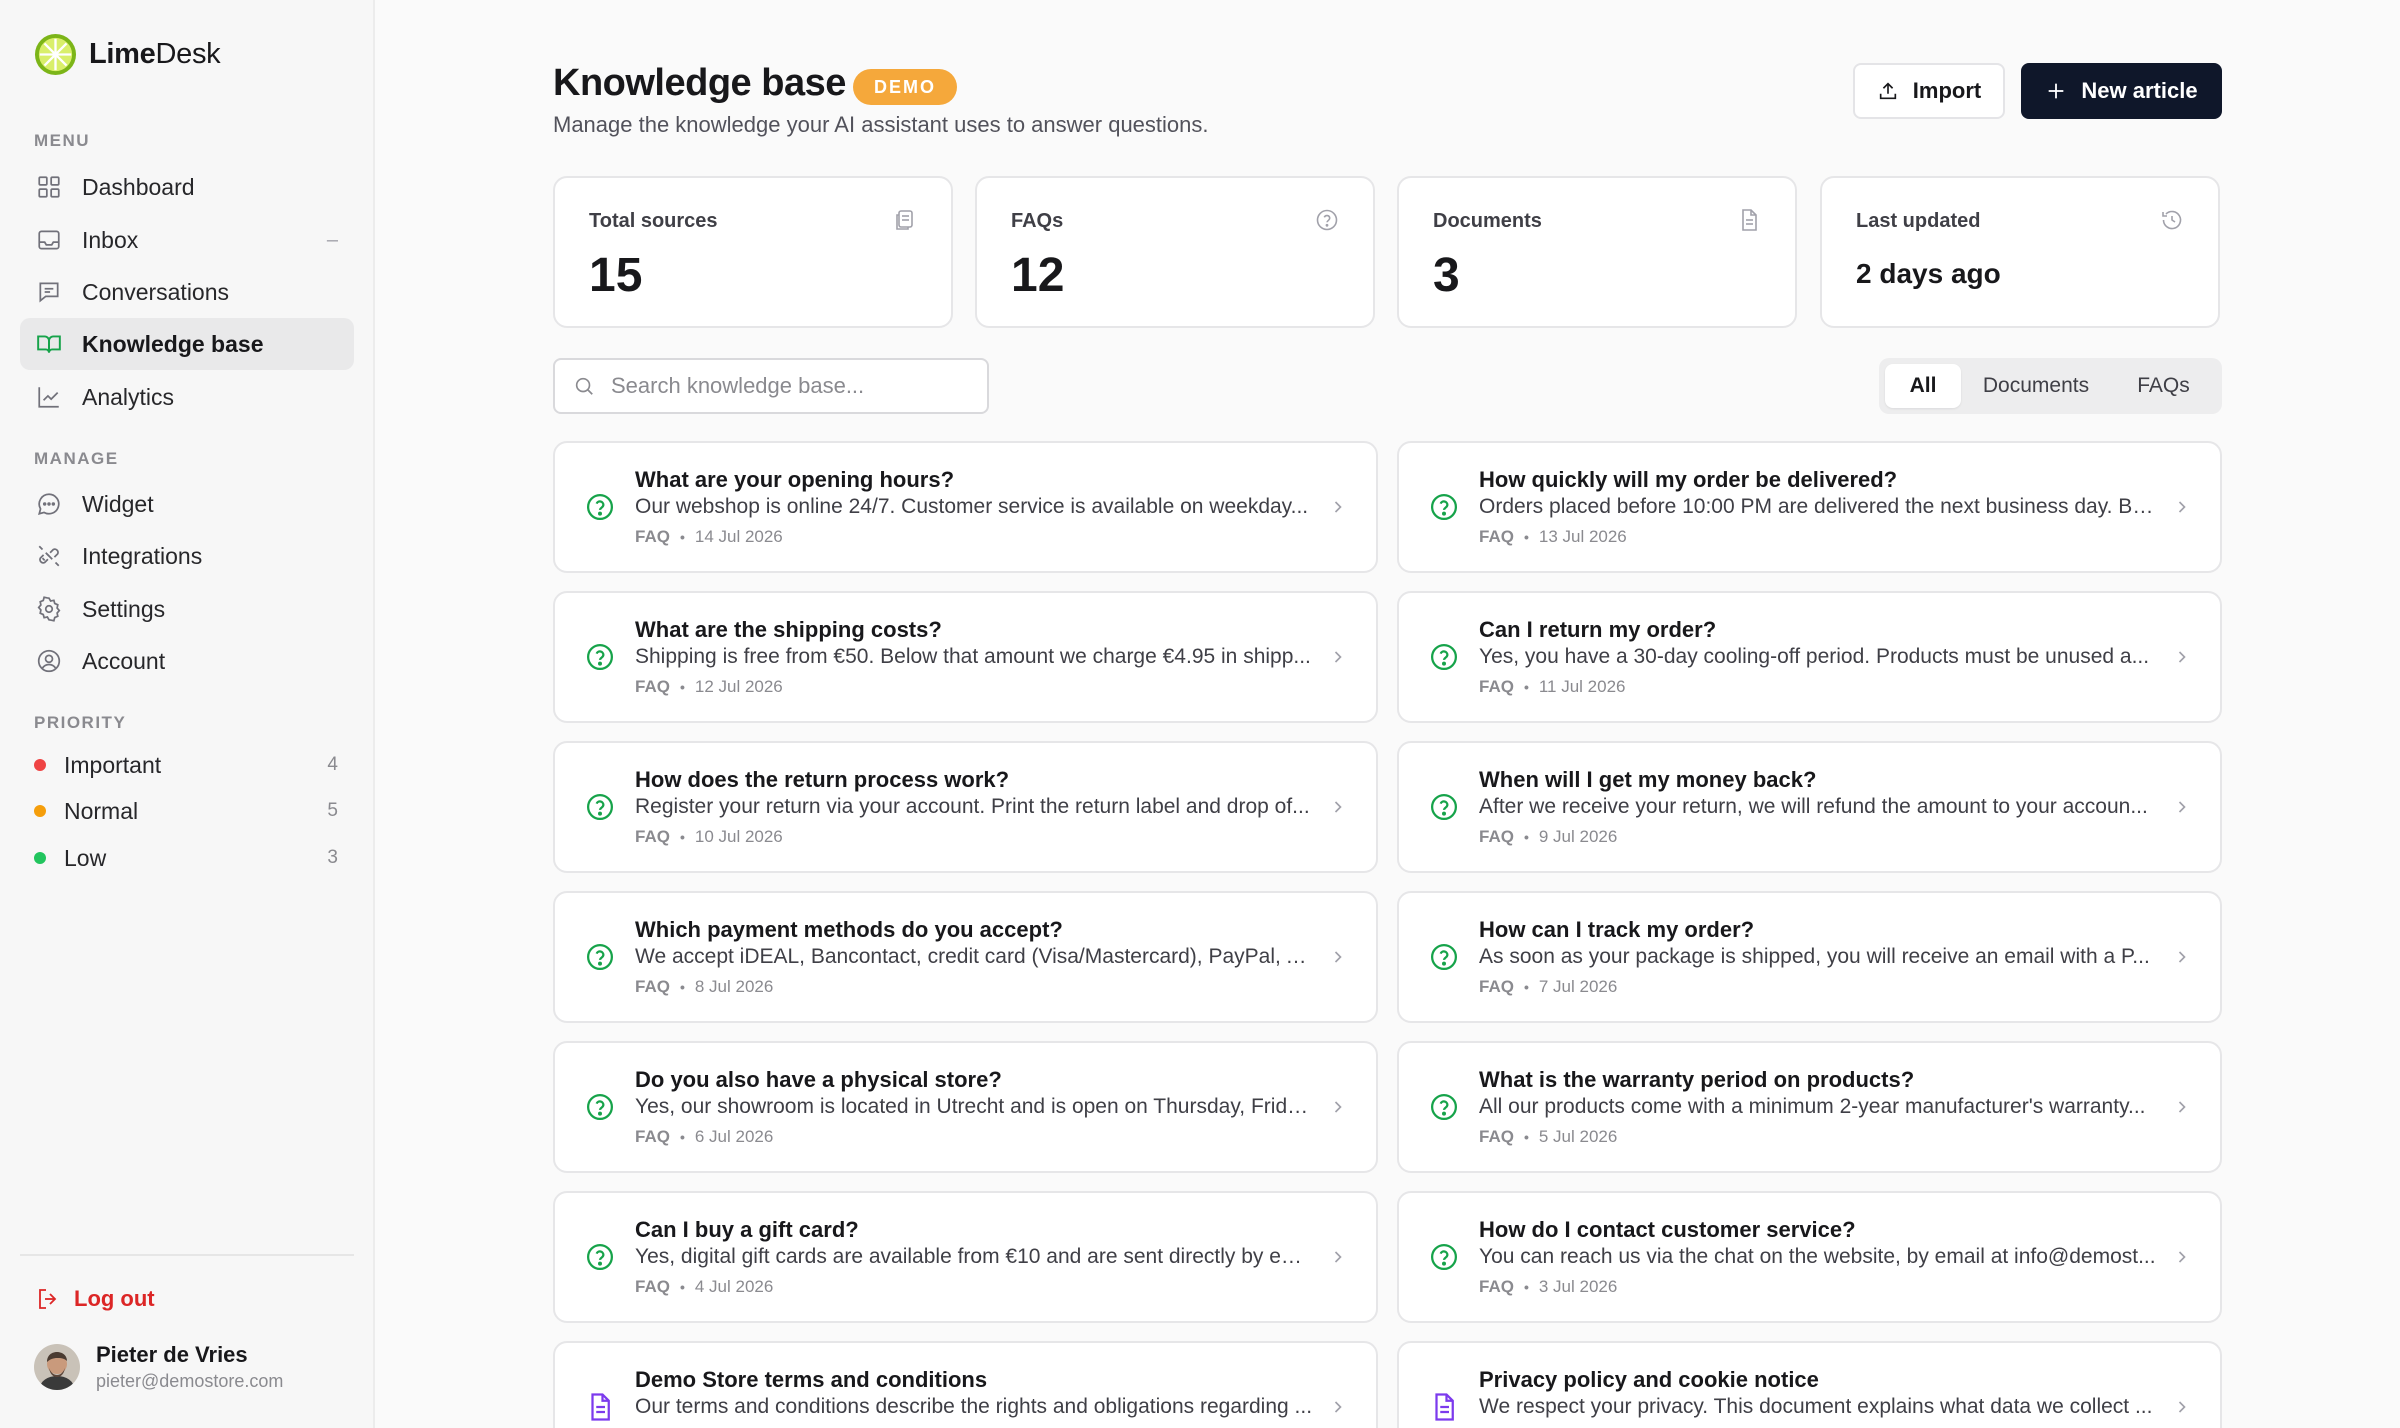 Image resolution: width=2400 pixels, height=1428 pixels. I want to click on card-meta: FAQ • 3 Jul 2026, so click(1548, 1287).